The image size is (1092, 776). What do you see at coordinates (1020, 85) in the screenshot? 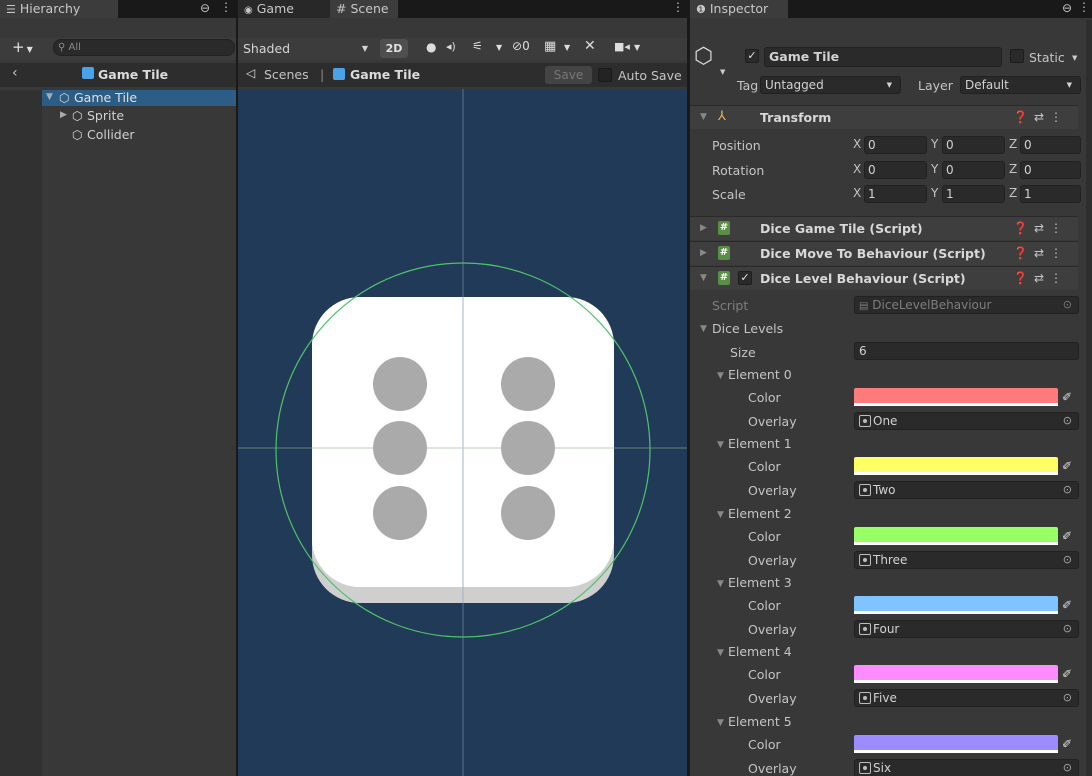
I see `layer-dropdown: Default ▼` at bounding box center [1020, 85].